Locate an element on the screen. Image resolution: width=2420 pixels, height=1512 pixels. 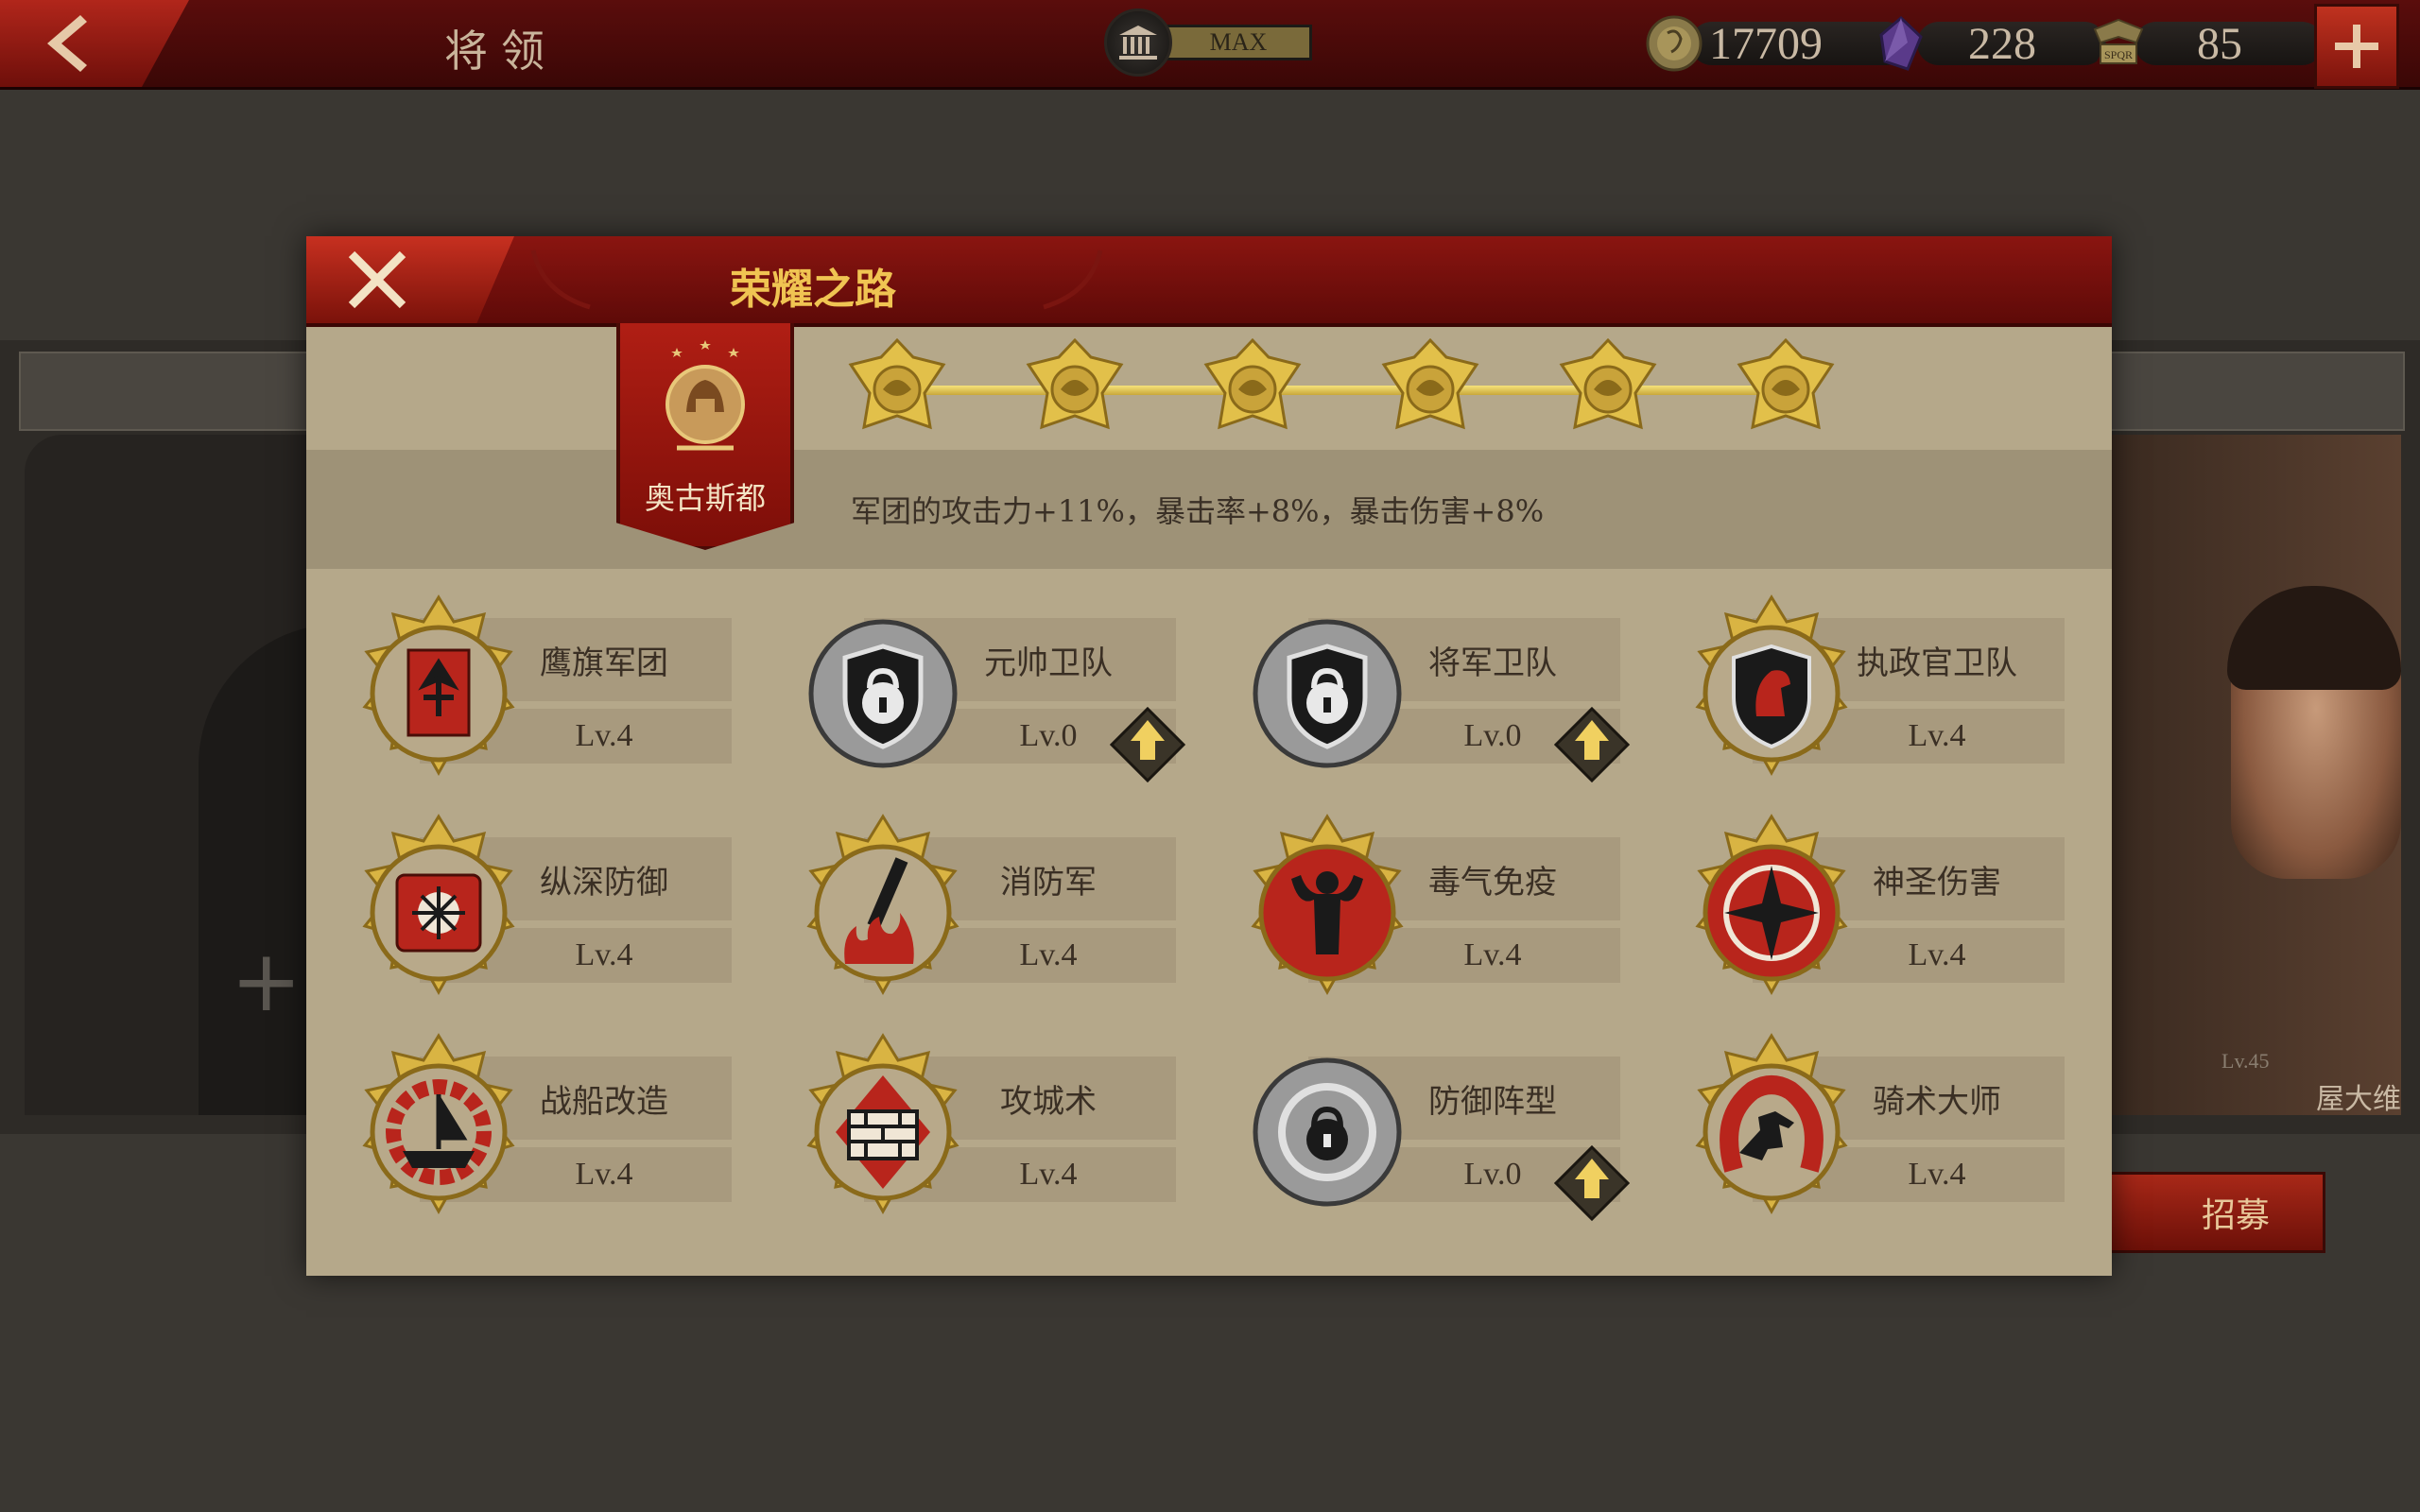
laurel-right-icon is located at coordinates (1073, 279).